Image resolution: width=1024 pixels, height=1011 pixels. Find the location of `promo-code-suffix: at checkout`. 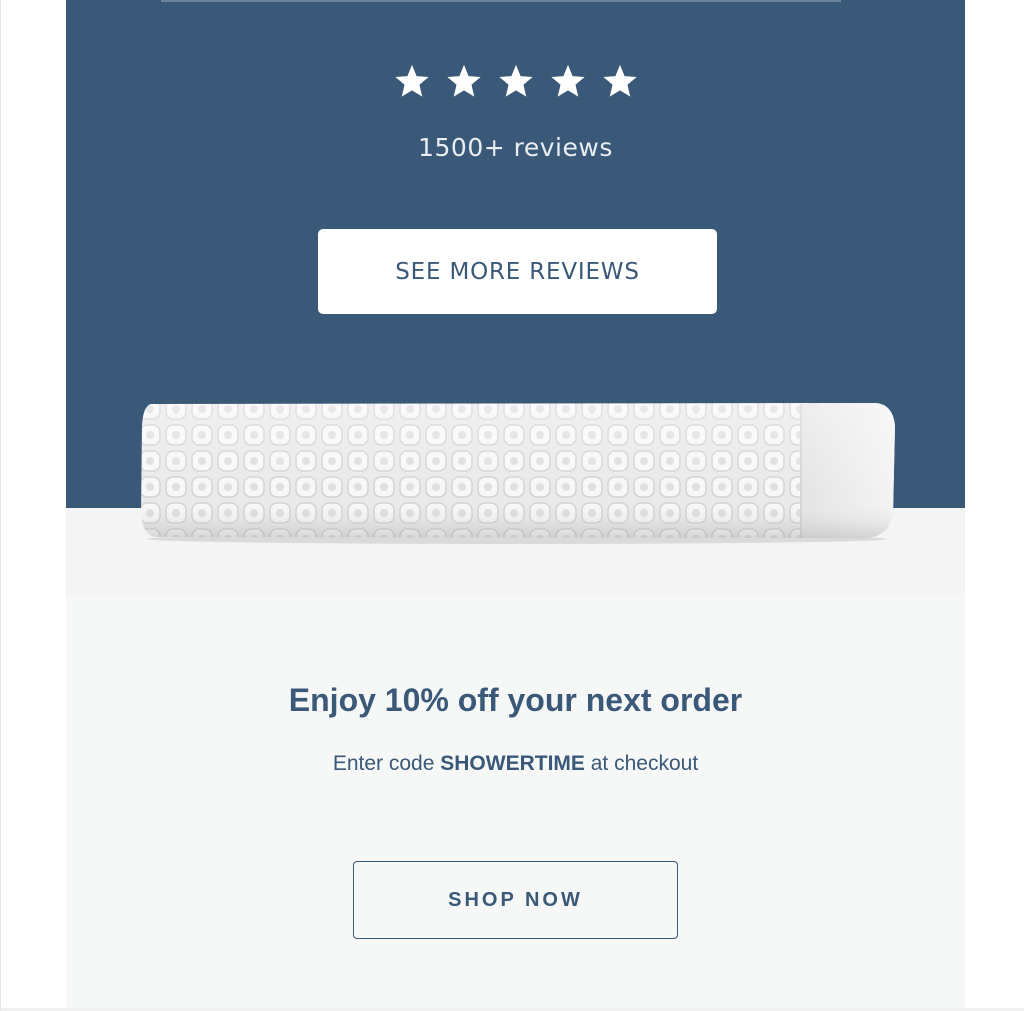

promo-code-suffix: at checkout is located at coordinates (641, 763).